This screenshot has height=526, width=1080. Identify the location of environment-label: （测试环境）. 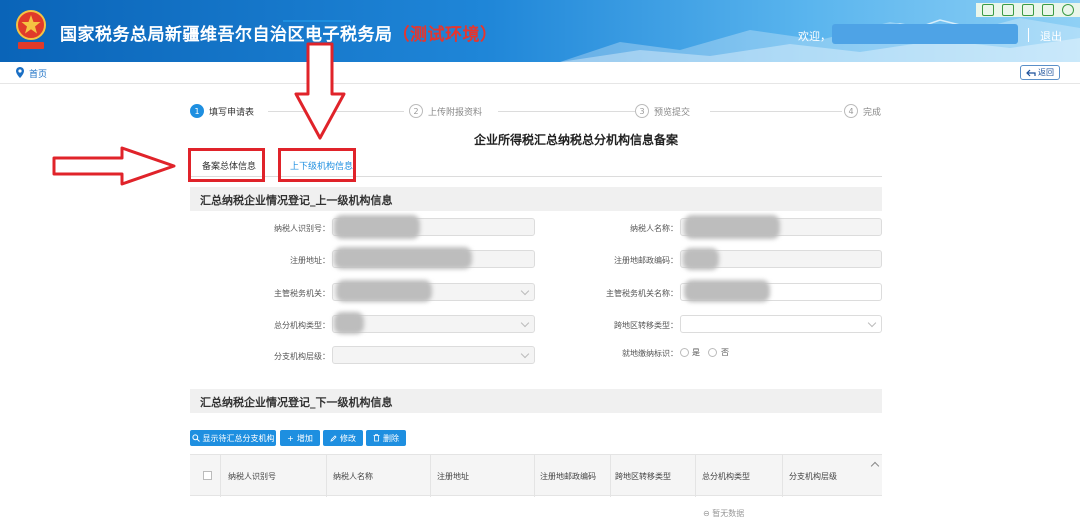
(445, 35).